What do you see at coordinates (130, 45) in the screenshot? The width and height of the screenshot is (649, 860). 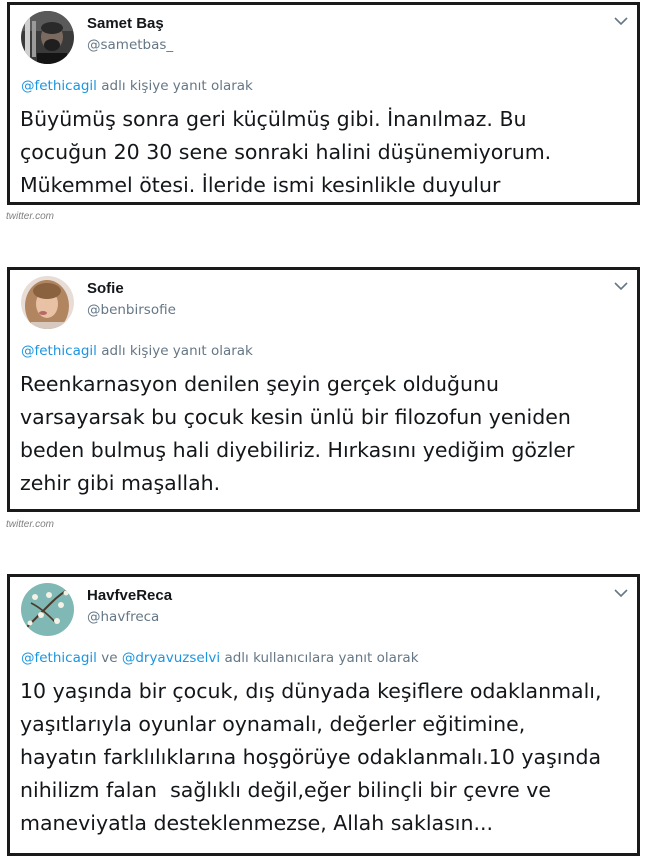 I see `user-handle: @sametbas_` at bounding box center [130, 45].